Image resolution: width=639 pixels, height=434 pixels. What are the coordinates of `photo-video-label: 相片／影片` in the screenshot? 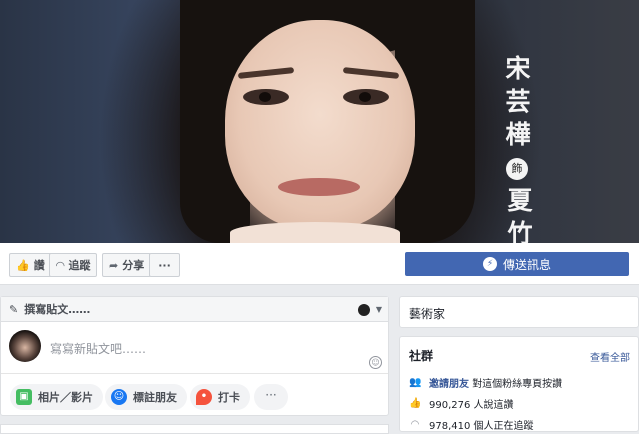 It's located at (65, 397).